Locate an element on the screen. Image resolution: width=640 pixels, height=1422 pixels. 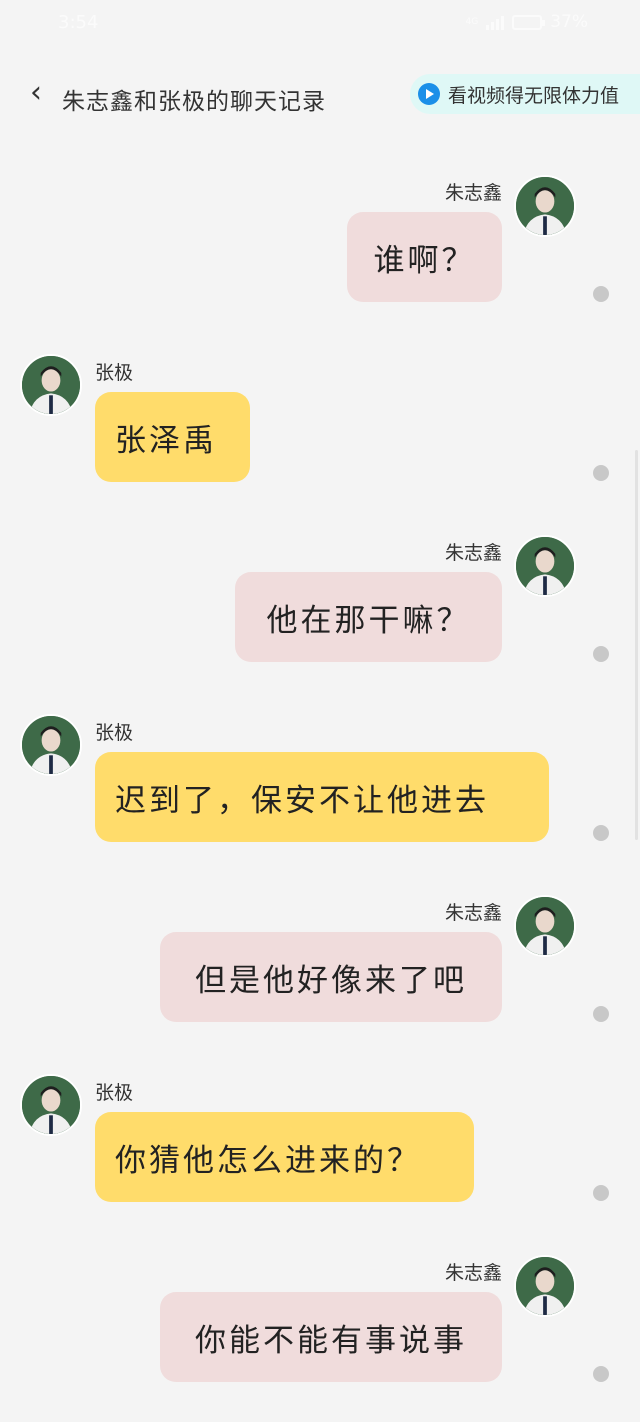
message-row: 张极 你猜他怎么进来的？ is located at coordinates (320, 1142).